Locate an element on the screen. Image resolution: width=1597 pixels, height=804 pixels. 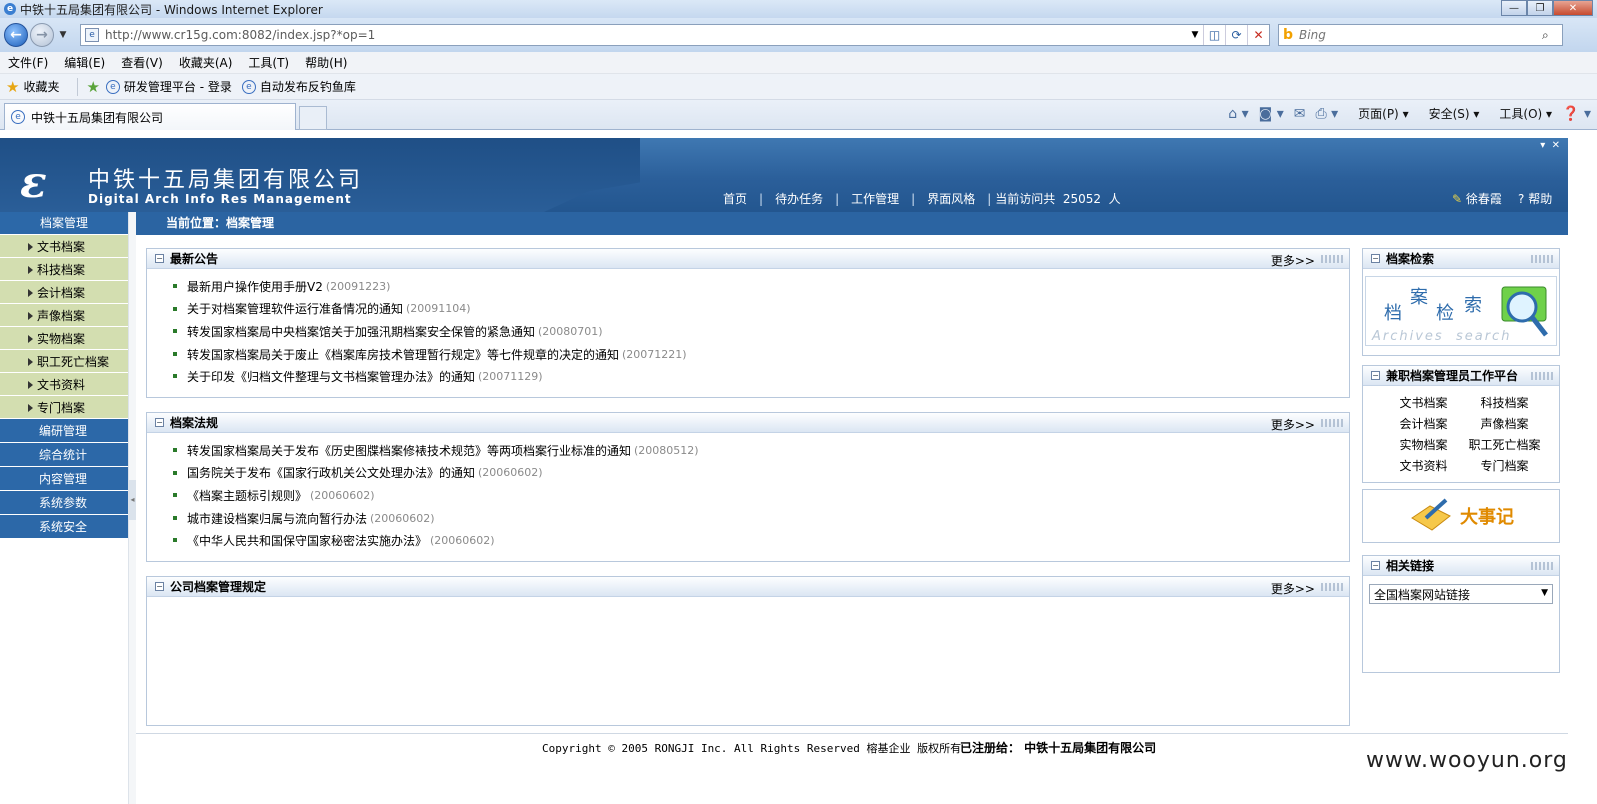
sidebar-head: 档案管理 is located at coordinates (64, 223).